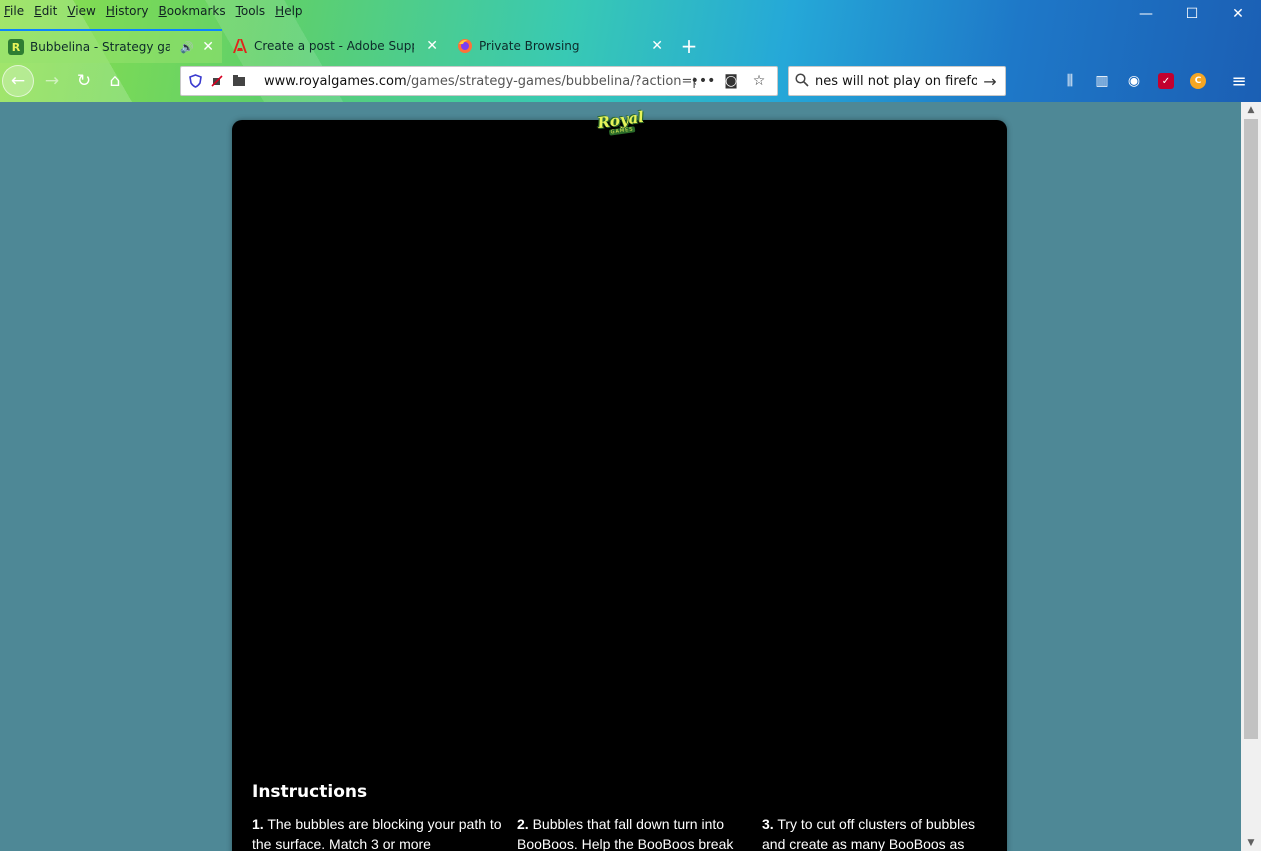 The height and width of the screenshot is (851, 1261). What do you see at coordinates (731, 81) in the screenshot?
I see `pocket-icon: ◙` at bounding box center [731, 81].